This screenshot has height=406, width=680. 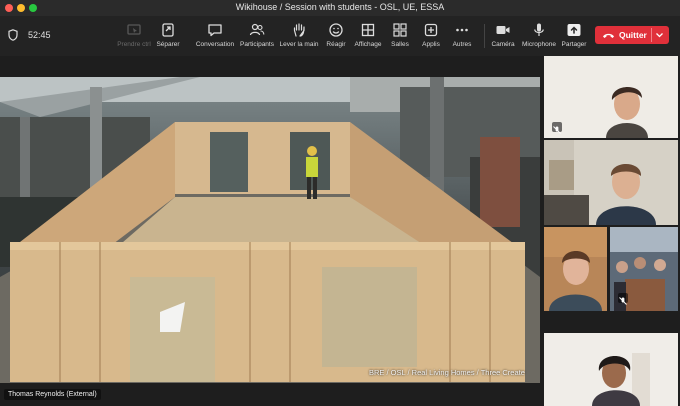 What do you see at coordinates (168, 30) in the screenshot?
I see `split-icon` at bounding box center [168, 30].